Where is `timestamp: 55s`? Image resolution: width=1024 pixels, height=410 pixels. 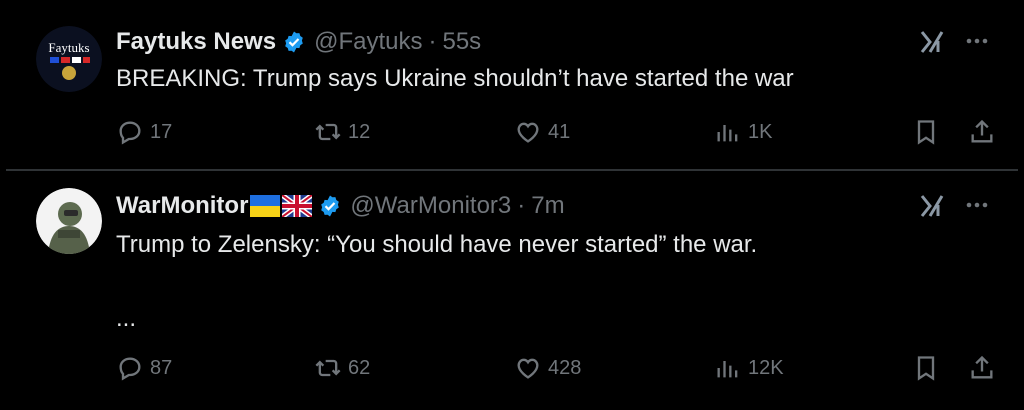
timestamp: 55s is located at coordinates (461, 42).